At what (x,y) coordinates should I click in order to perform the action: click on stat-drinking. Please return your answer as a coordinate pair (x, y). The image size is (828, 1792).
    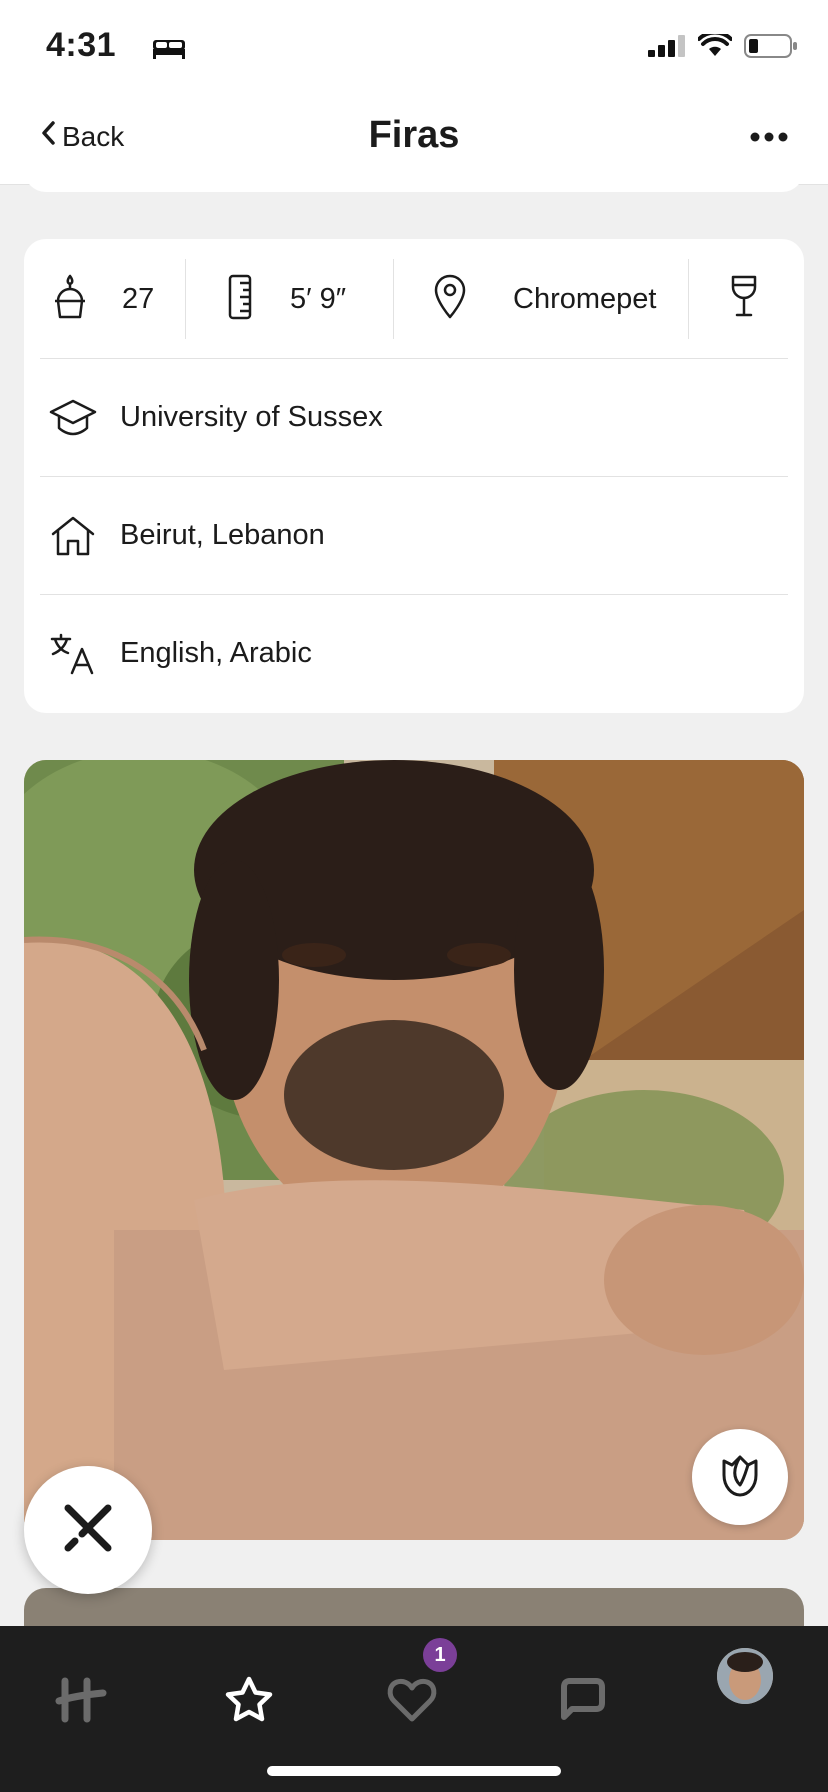
    Looking at the image, I should click on (744, 299).